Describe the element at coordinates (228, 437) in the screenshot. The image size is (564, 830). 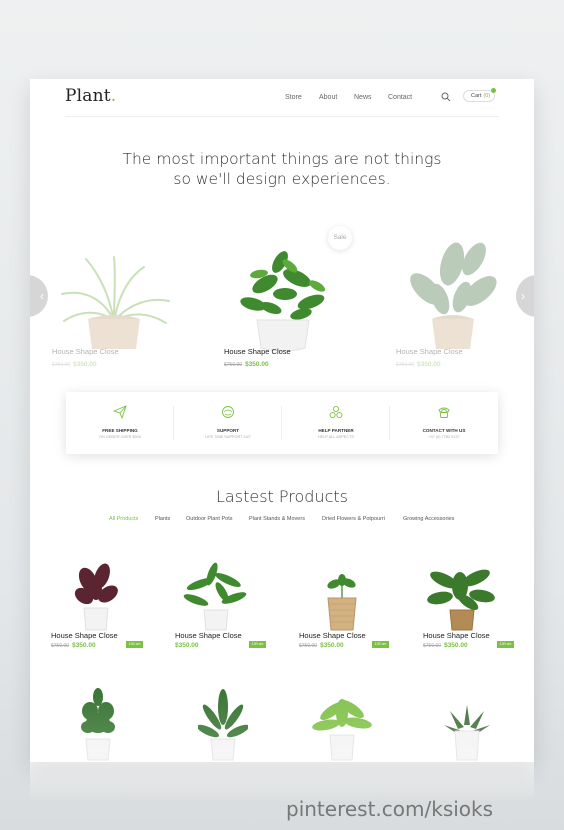
I see `feature-subtitle: LIFE TIME SUPPORT 24/7` at that location.